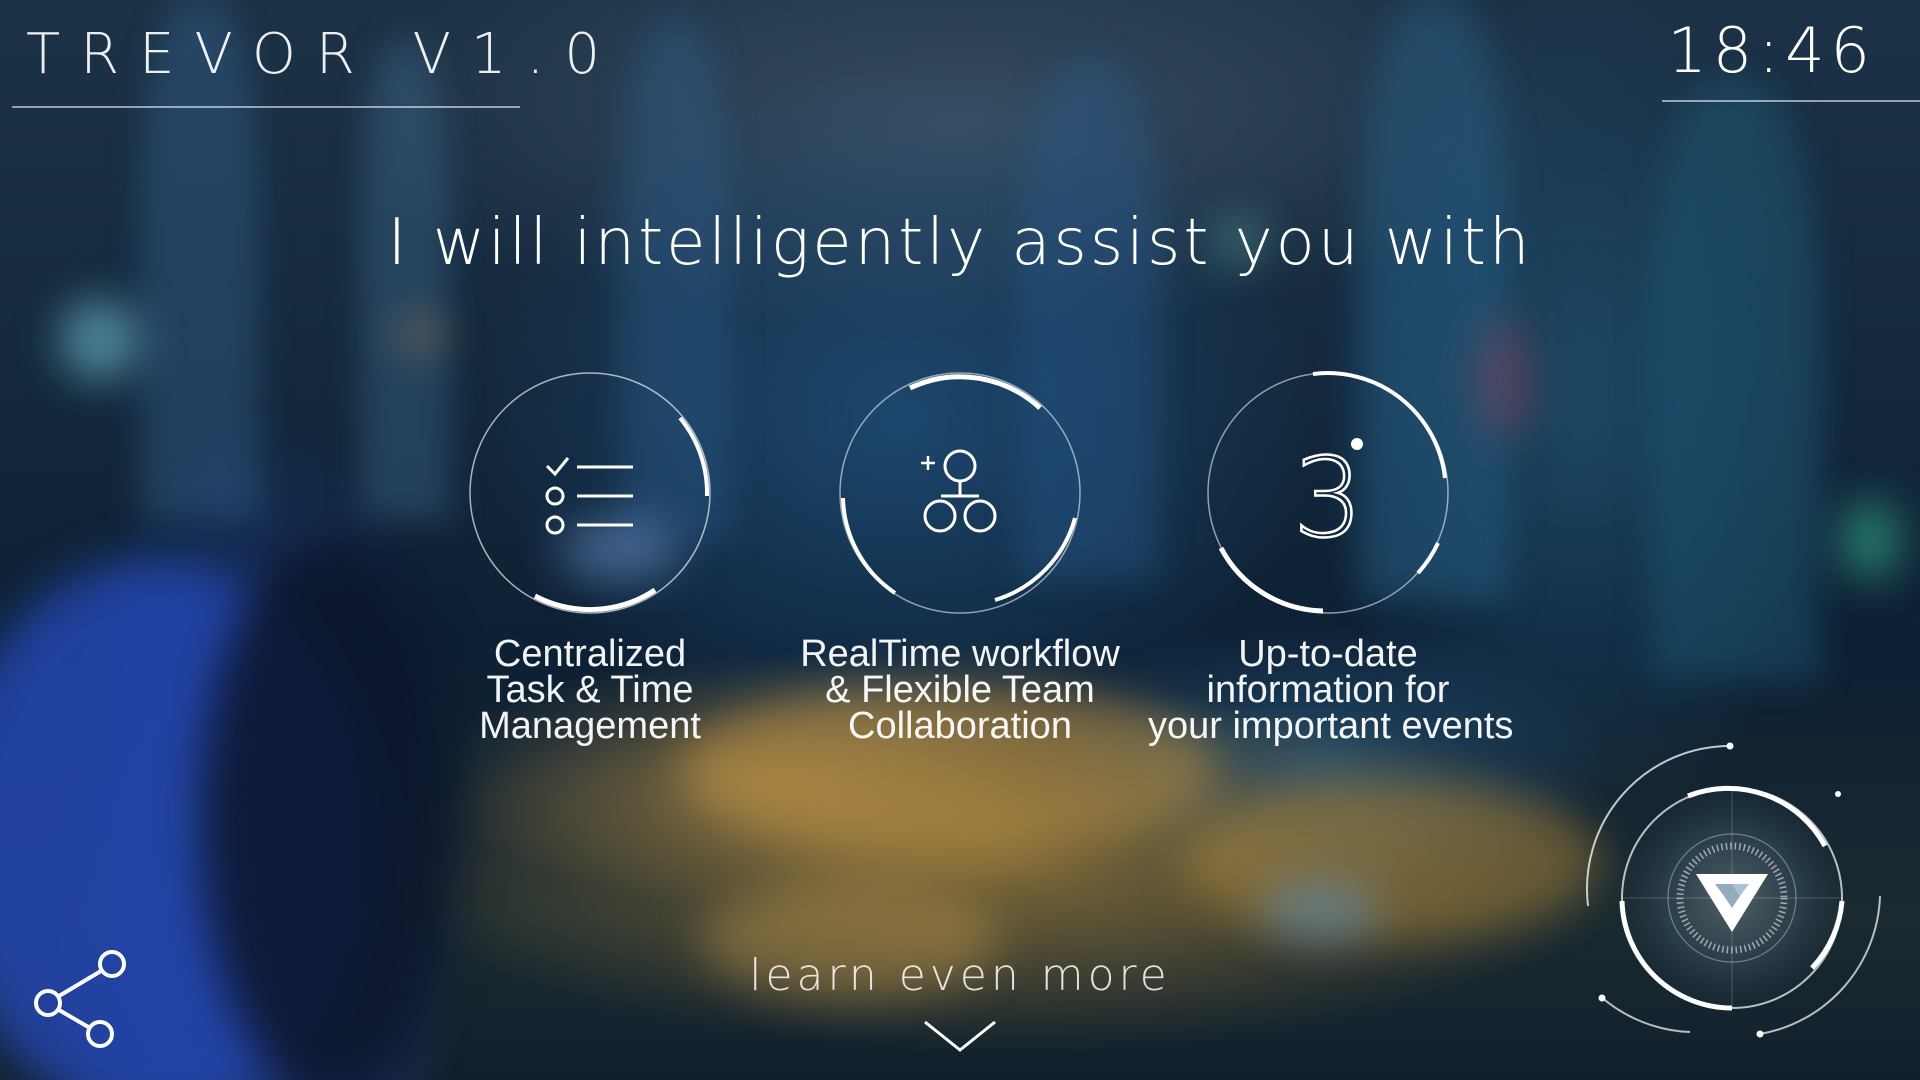  Describe the element at coordinates (960, 493) in the screenshot. I see `team-collaboration-icon` at that location.